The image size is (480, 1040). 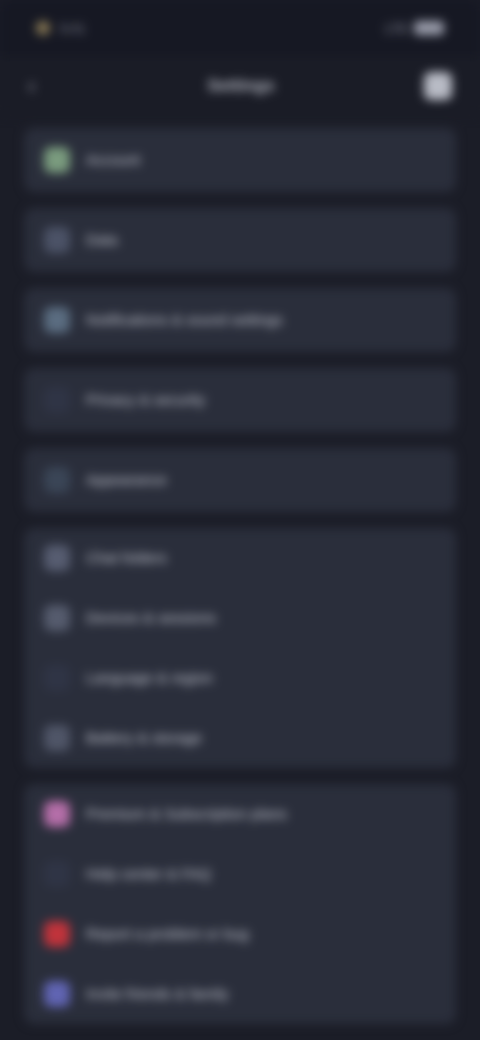 What do you see at coordinates (102, 240) in the screenshot?
I see `settings-row-label: Data` at bounding box center [102, 240].